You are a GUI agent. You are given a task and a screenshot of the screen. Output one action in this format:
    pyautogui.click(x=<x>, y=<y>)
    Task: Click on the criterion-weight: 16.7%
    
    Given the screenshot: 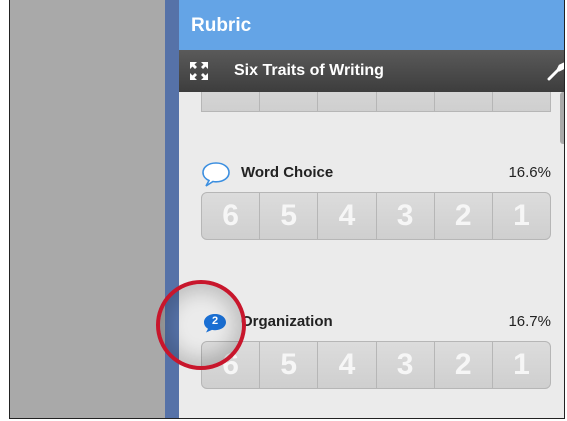 What is the action you would take?
    pyautogui.click(x=529, y=321)
    